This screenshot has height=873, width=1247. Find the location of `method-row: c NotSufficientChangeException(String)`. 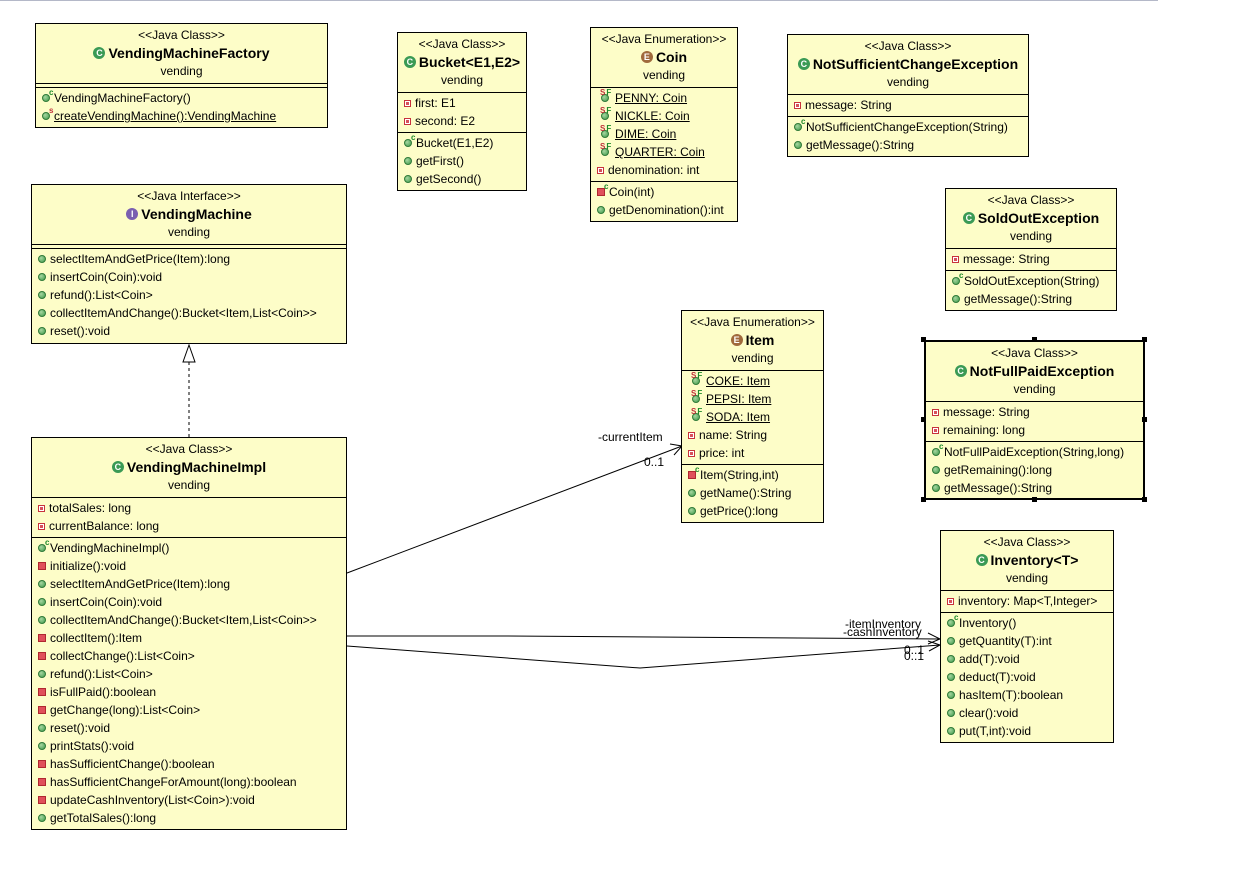

method-row: c NotSufficientChangeException(String) is located at coordinates (908, 127).